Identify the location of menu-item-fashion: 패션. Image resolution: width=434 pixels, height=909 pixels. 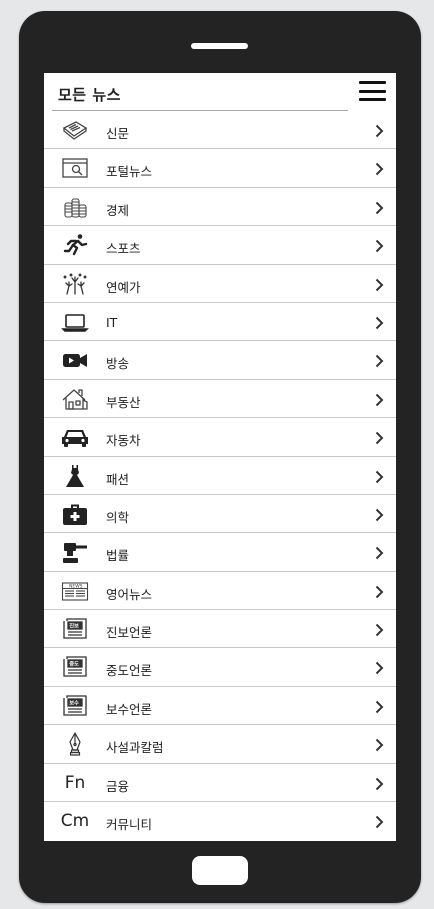
(220, 476).